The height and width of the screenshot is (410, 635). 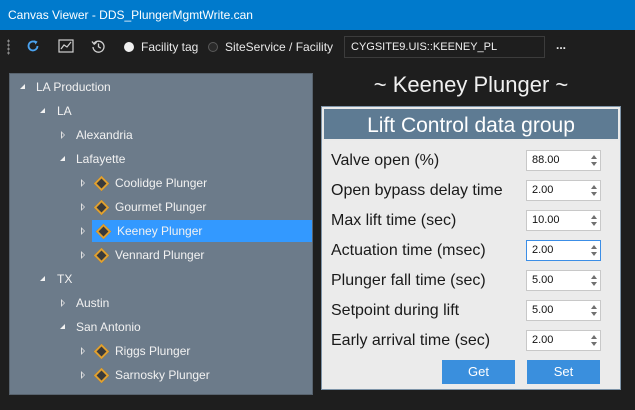 I want to click on plunger-fall-time-label: Plunger fall time (sec), so click(x=408, y=280).